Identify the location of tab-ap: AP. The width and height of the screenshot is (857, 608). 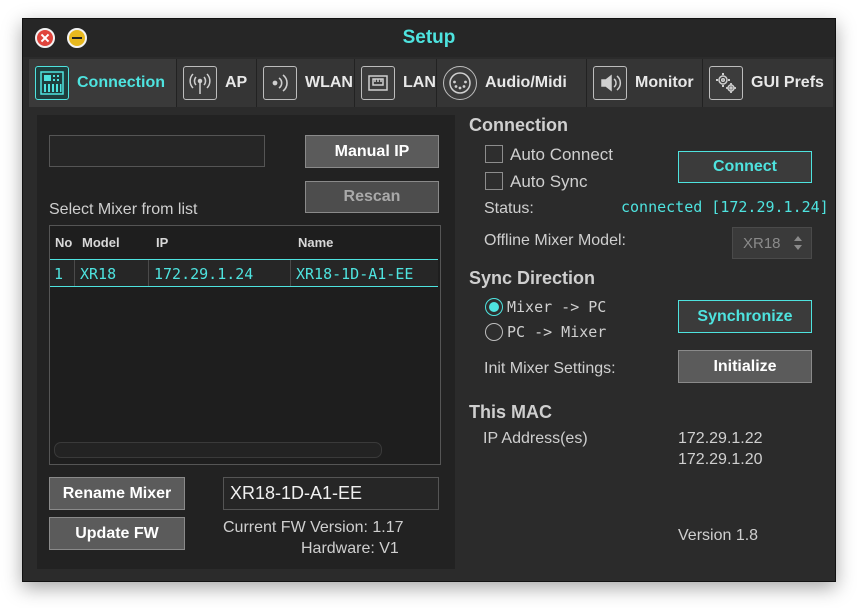
(217, 83).